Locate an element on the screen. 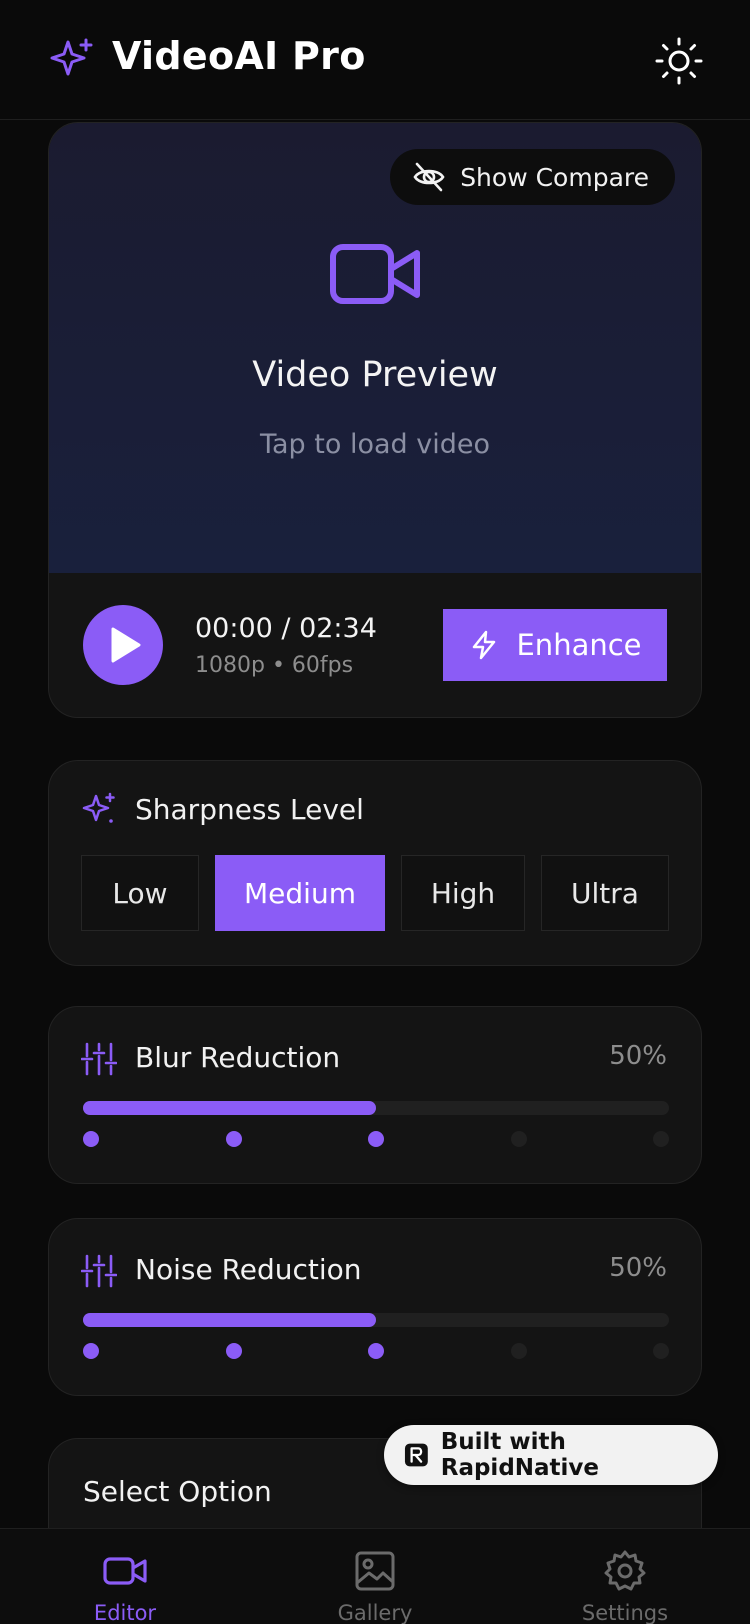 This screenshot has height=1624, width=750. preview-title: Video Preview is located at coordinates (375, 375).